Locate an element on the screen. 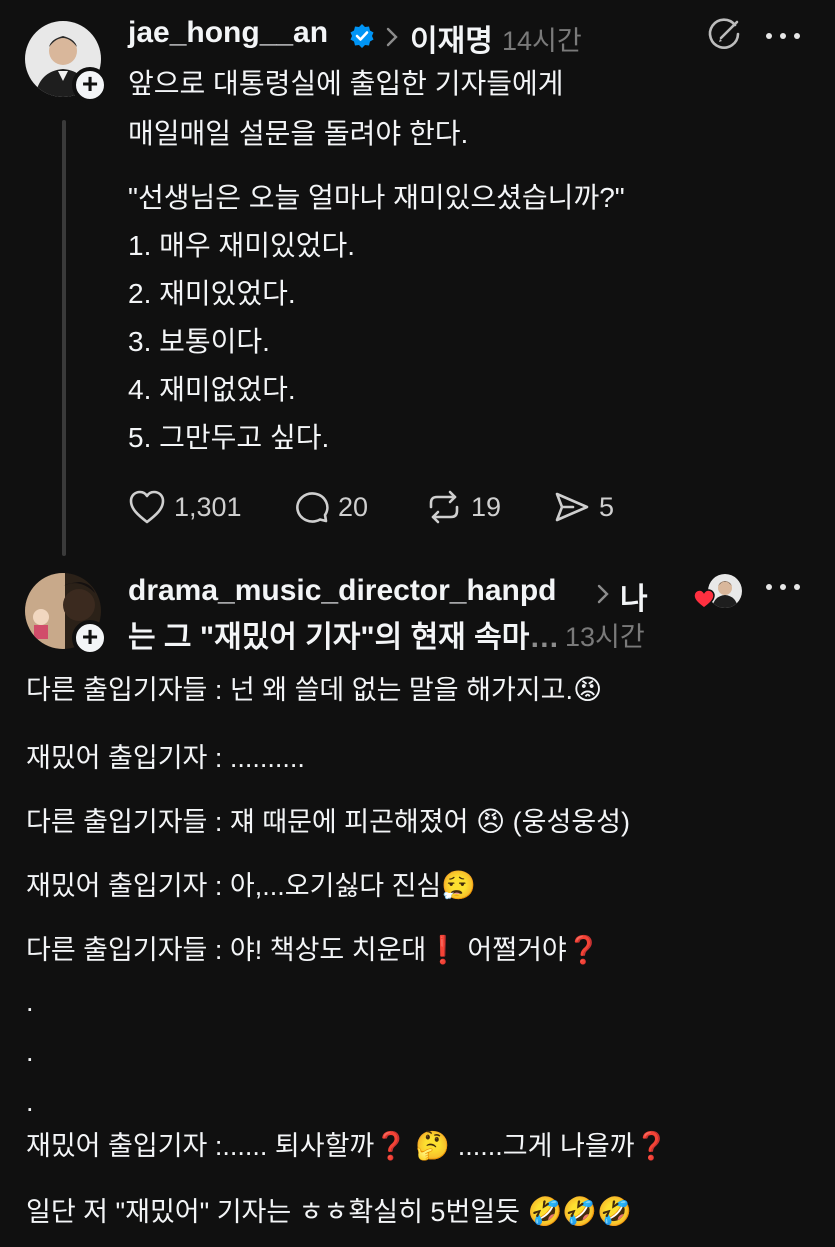  angry-face-emoji: 😡 is located at coordinates (587, 689).